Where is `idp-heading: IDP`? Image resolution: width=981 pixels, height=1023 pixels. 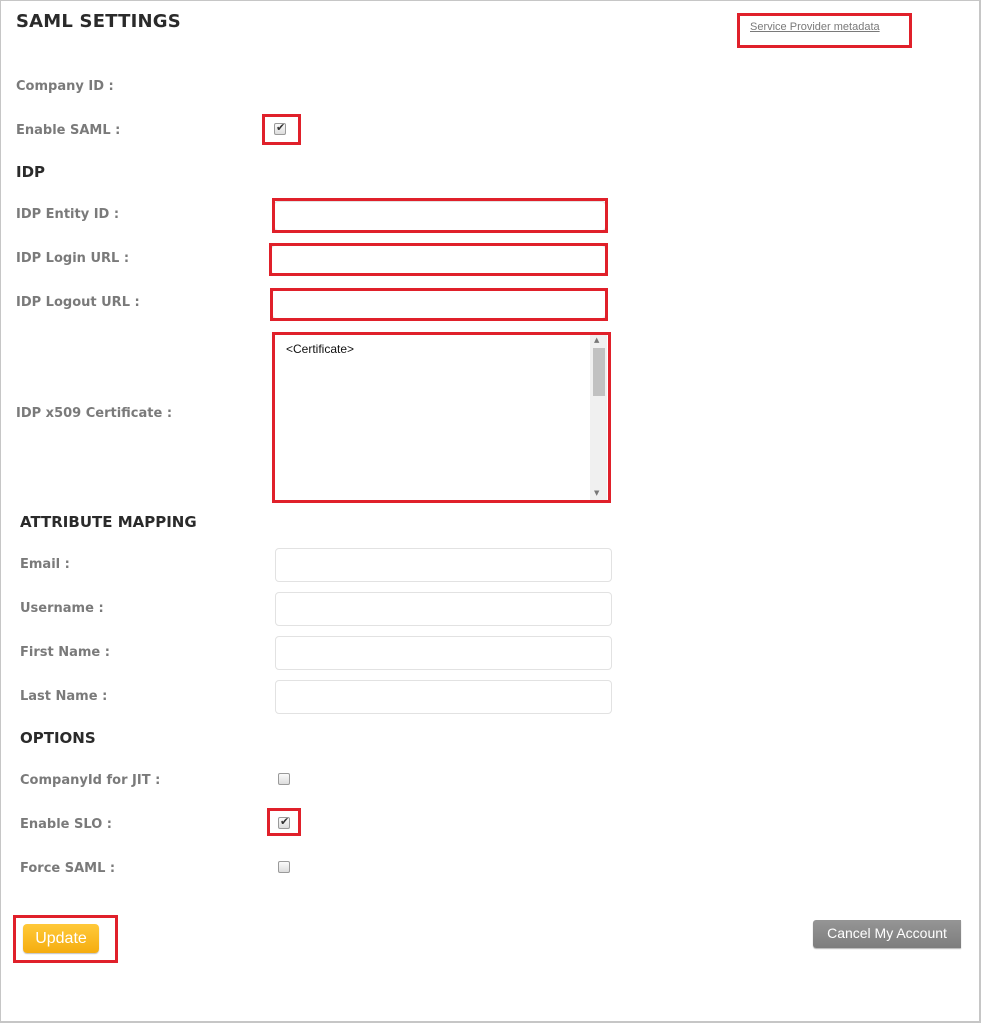
idp-heading: IDP is located at coordinates (31, 172).